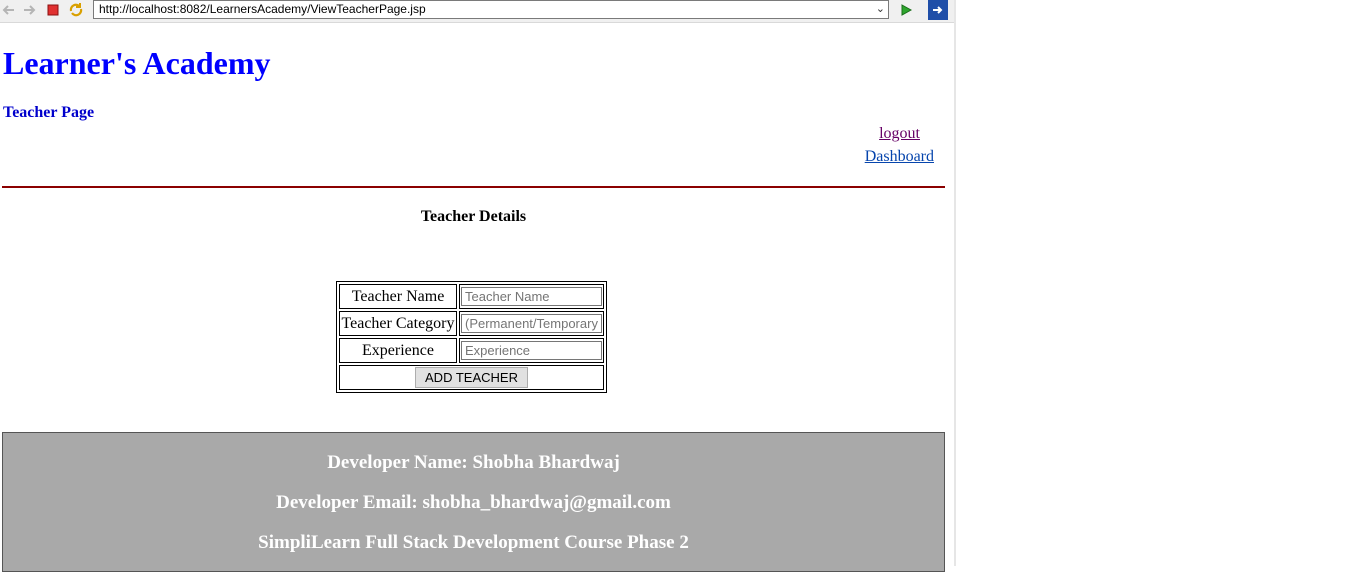  What do you see at coordinates (880, 9) in the screenshot?
I see `chevron-down-icon: ⌄` at bounding box center [880, 9].